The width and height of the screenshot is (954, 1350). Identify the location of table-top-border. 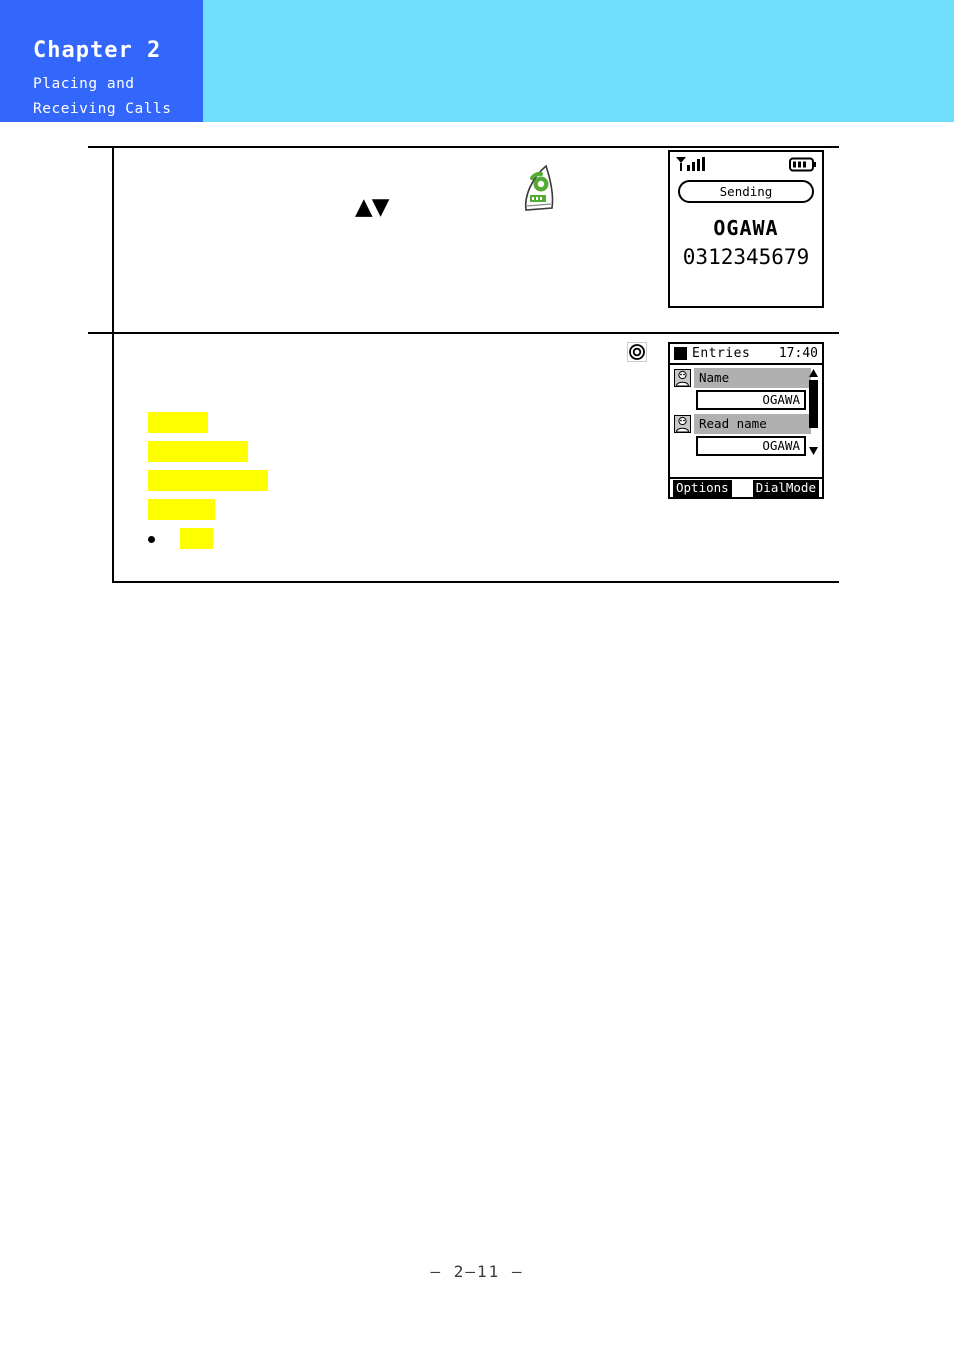
(463, 147).